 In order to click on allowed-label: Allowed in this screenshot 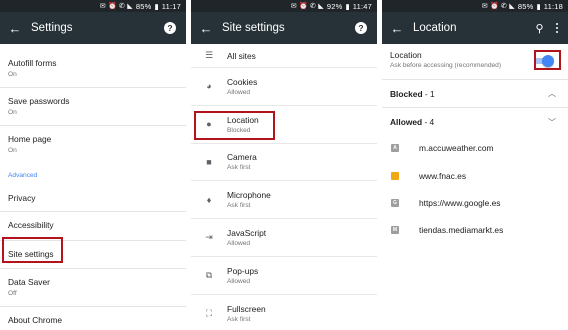, I will do `click(406, 122)`.